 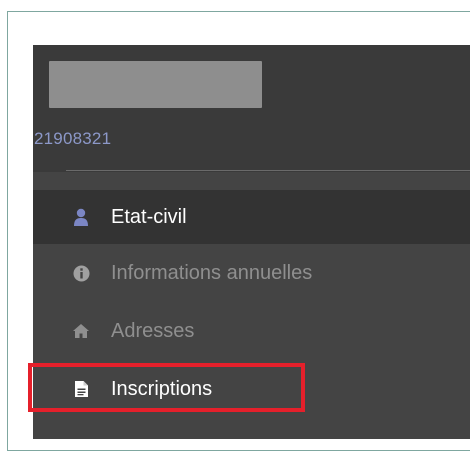 I want to click on sidebar-item-label: Inscriptions, so click(x=162, y=388).